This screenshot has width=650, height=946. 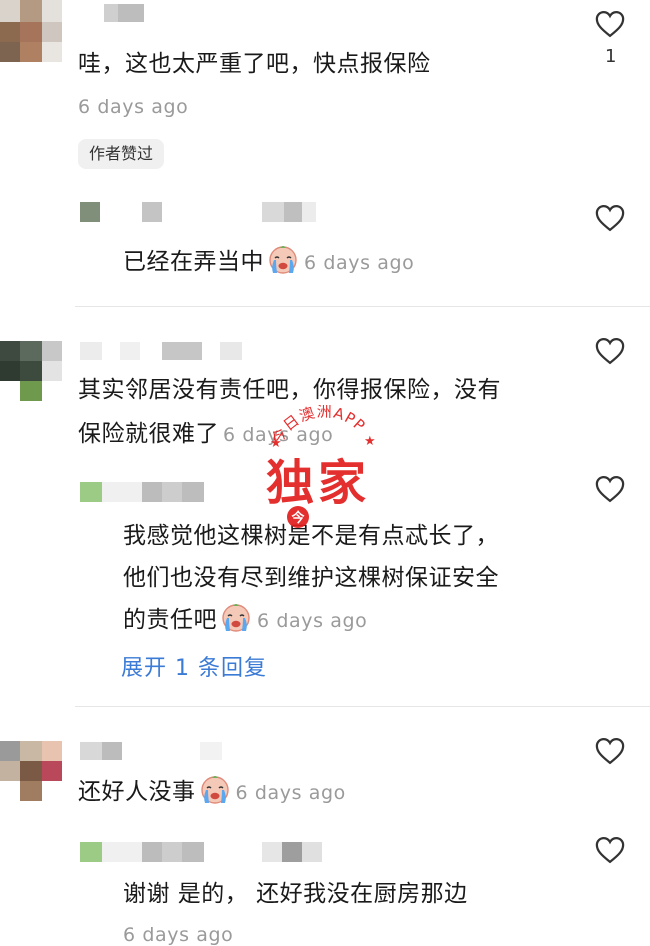 What do you see at coordinates (137, 792) in the screenshot?
I see `comment-body: 还好人没事` at bounding box center [137, 792].